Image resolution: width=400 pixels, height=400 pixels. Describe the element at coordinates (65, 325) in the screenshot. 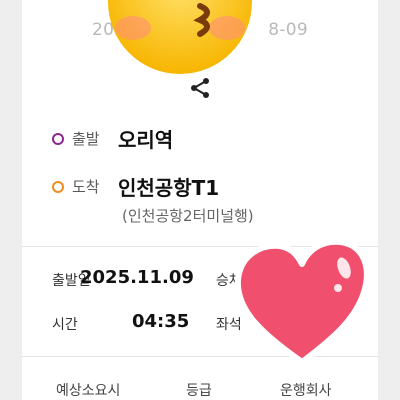

I see `time-label: 시간` at that location.